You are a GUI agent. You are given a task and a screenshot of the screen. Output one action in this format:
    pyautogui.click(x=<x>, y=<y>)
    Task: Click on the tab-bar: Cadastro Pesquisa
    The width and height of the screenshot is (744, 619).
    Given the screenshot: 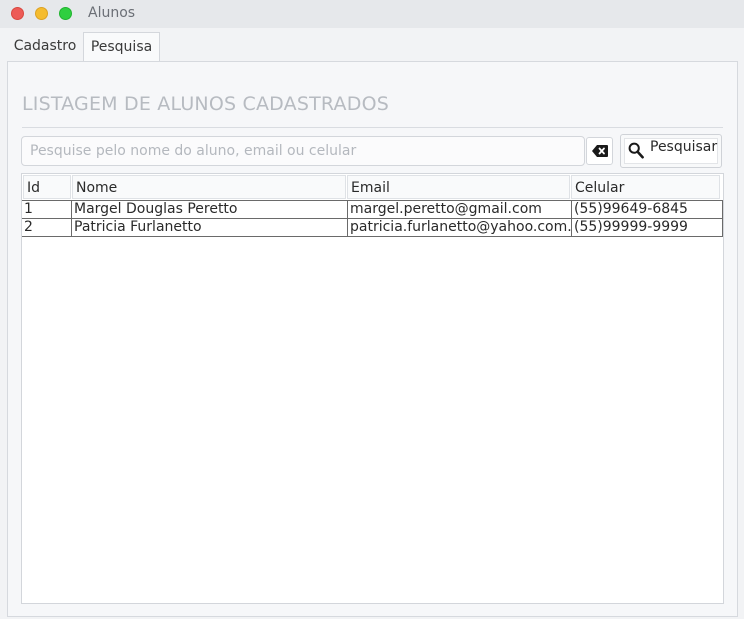 What is the action you would take?
    pyautogui.click(x=372, y=45)
    